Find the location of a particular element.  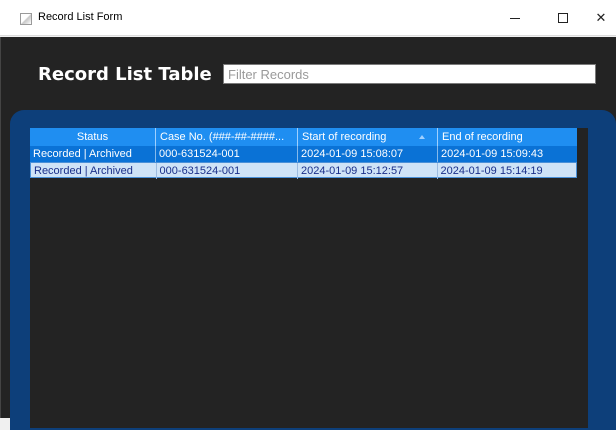

close-button: ✕ is located at coordinates (601, 18).